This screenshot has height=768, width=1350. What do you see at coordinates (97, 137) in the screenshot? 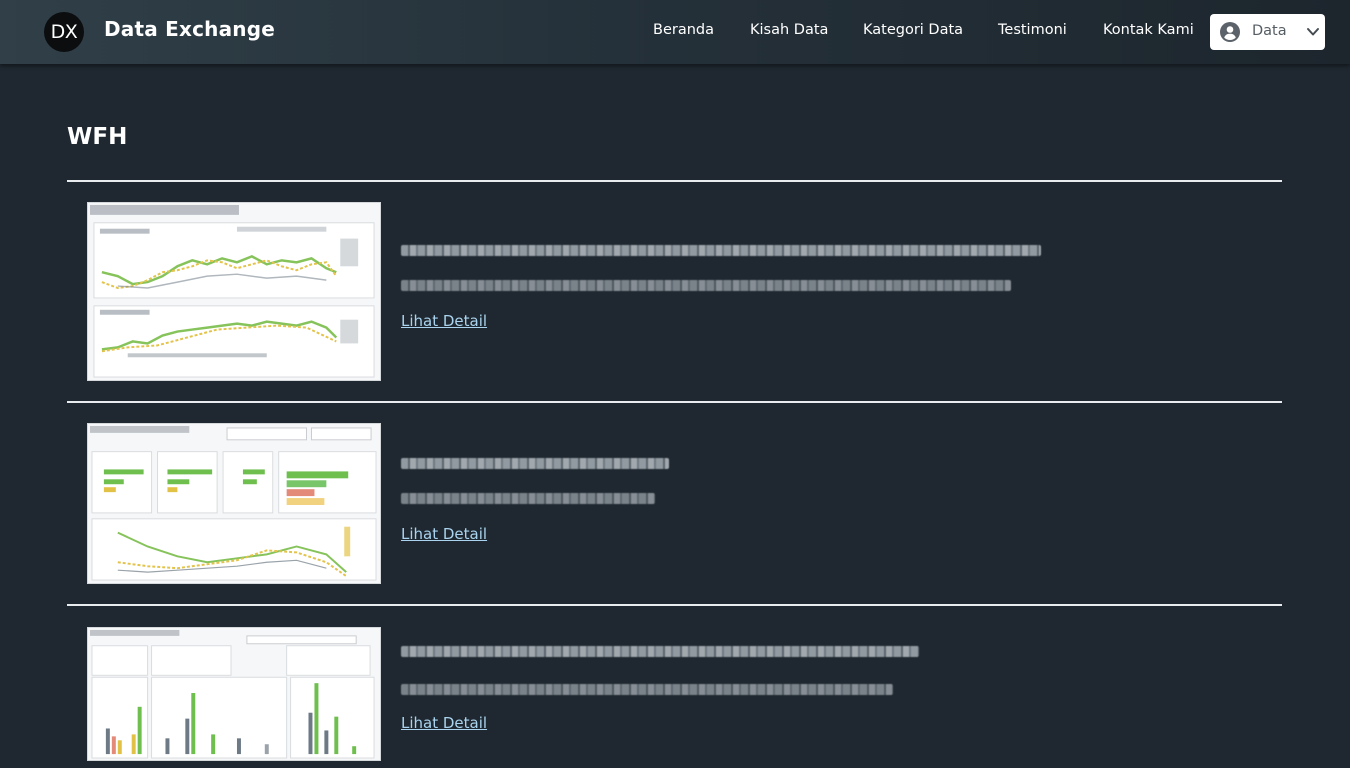
I see `page-title: WFH` at bounding box center [97, 137].